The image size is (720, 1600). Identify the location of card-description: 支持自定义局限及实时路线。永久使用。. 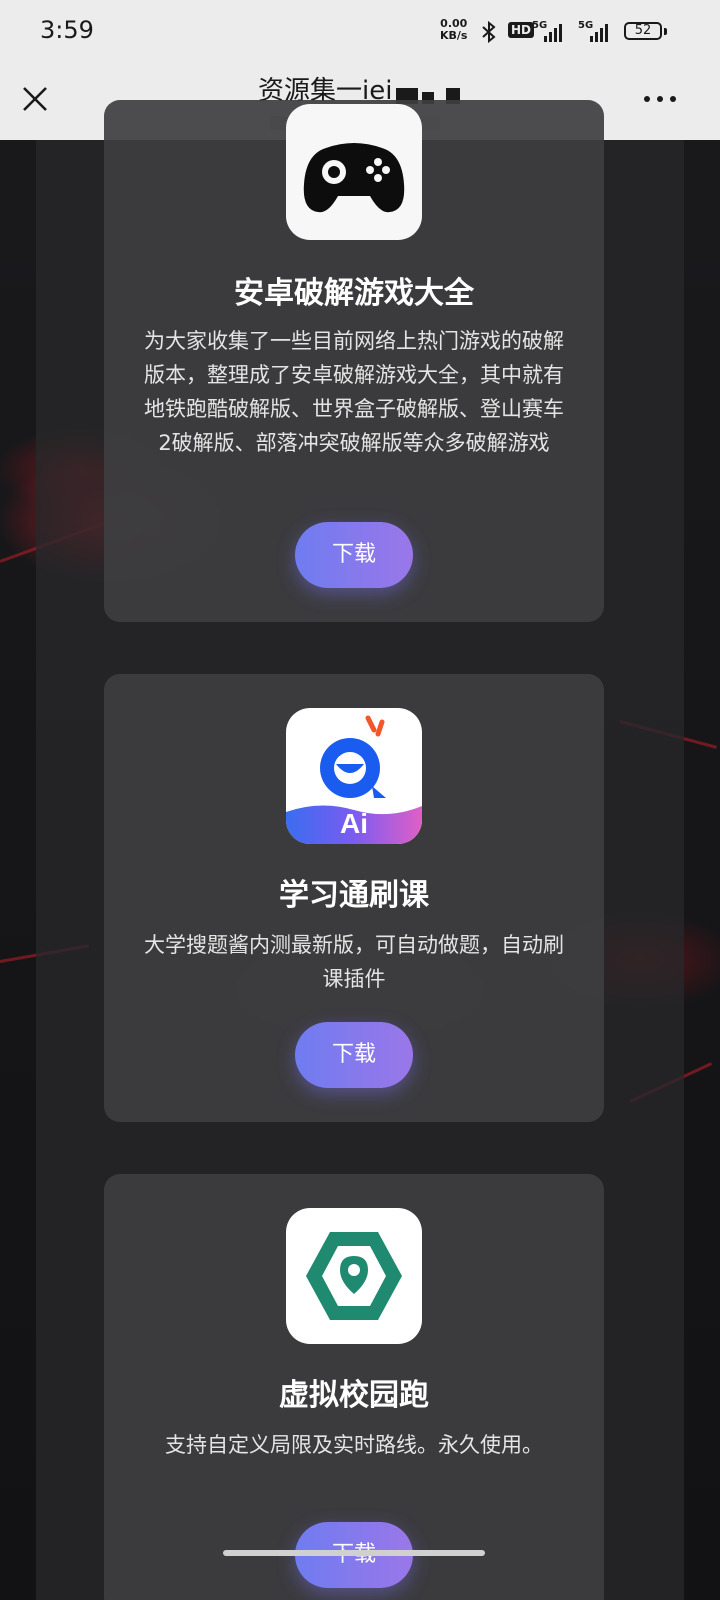
(354, 1445).